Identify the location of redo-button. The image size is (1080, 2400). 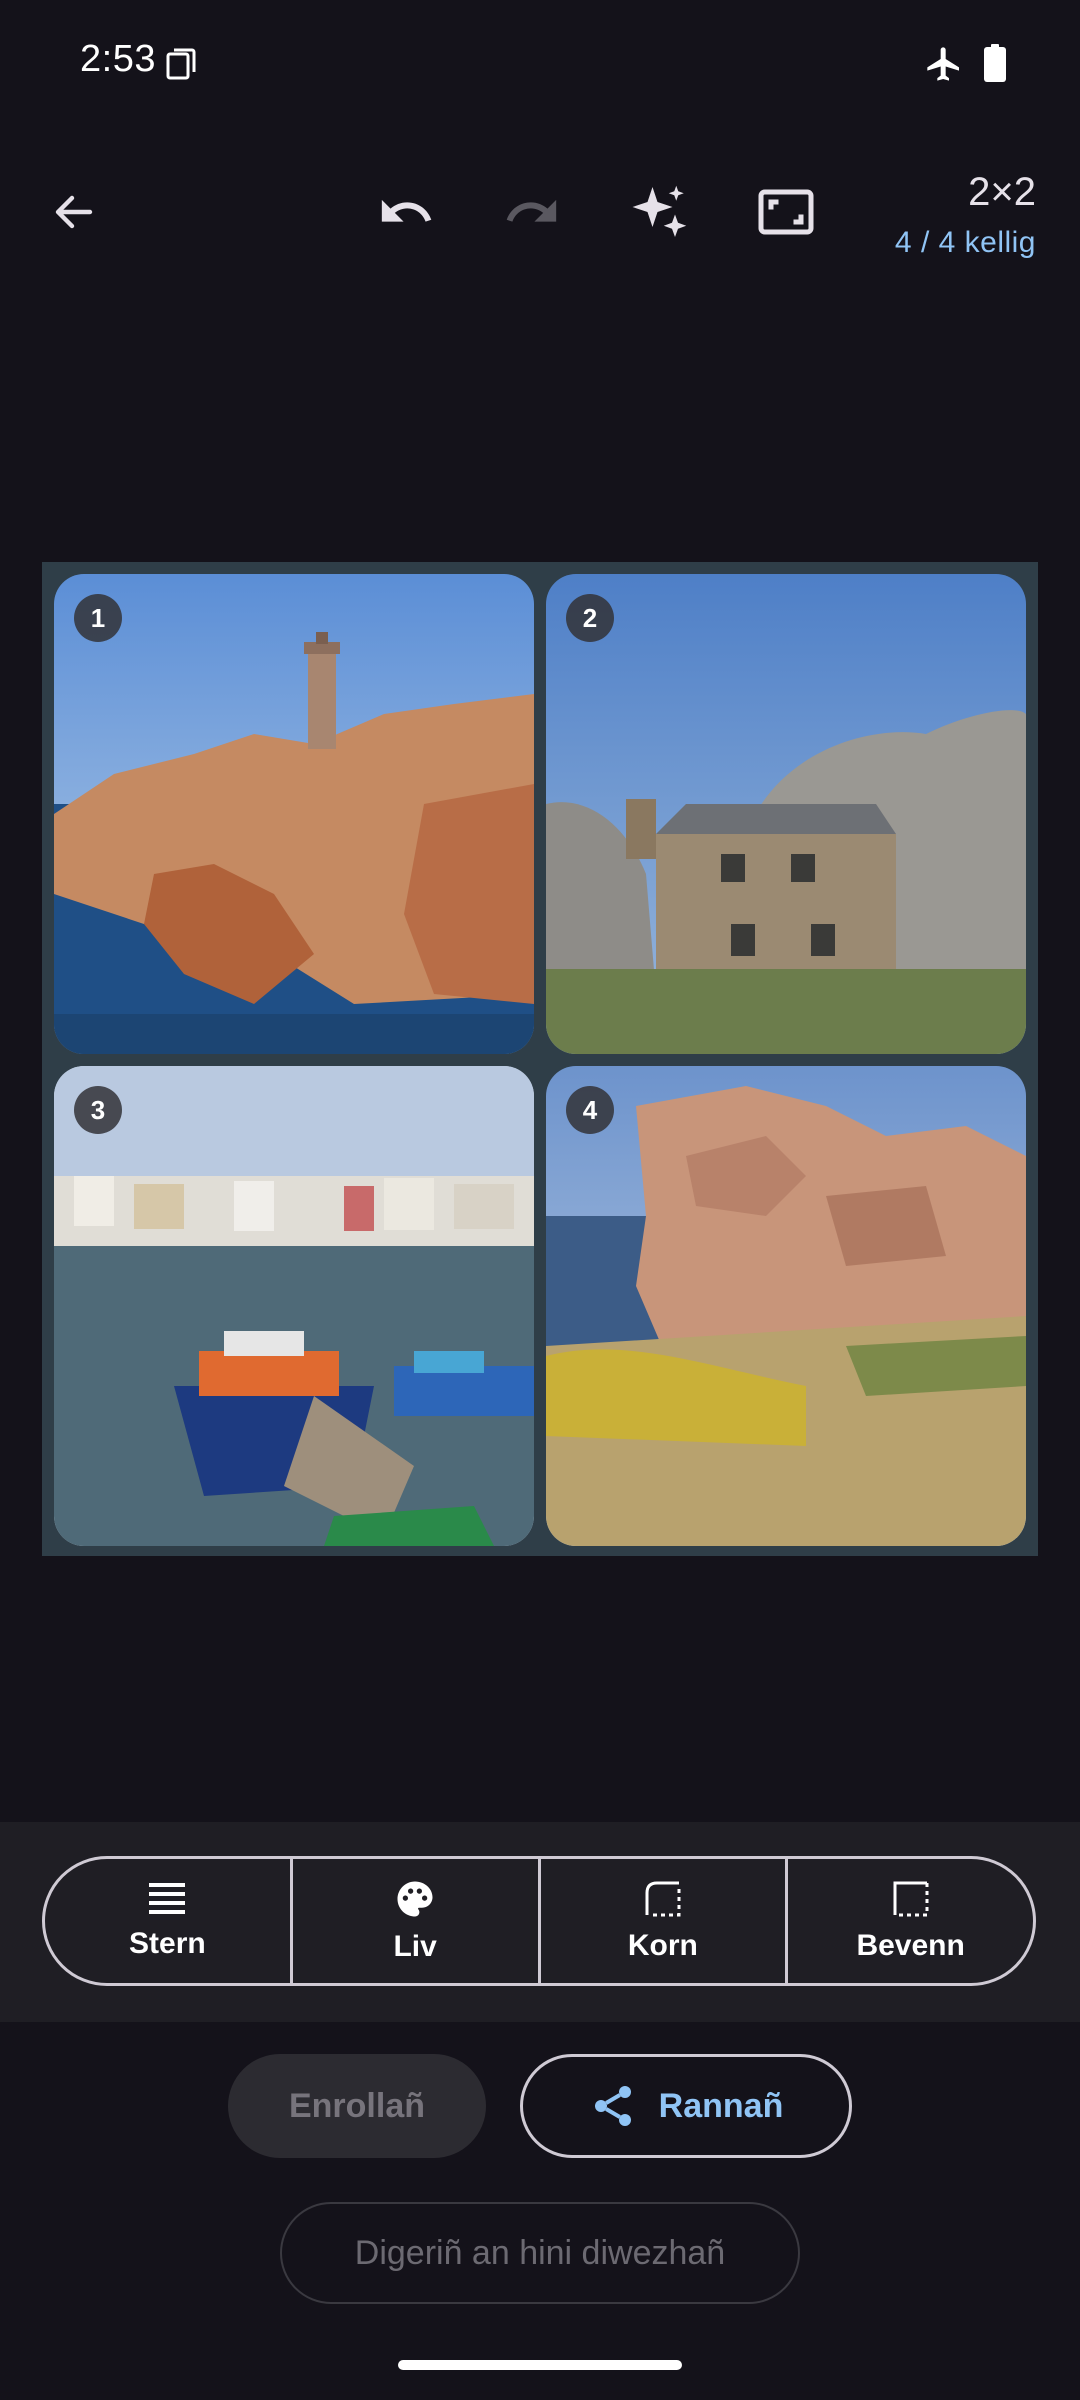
(532, 212).